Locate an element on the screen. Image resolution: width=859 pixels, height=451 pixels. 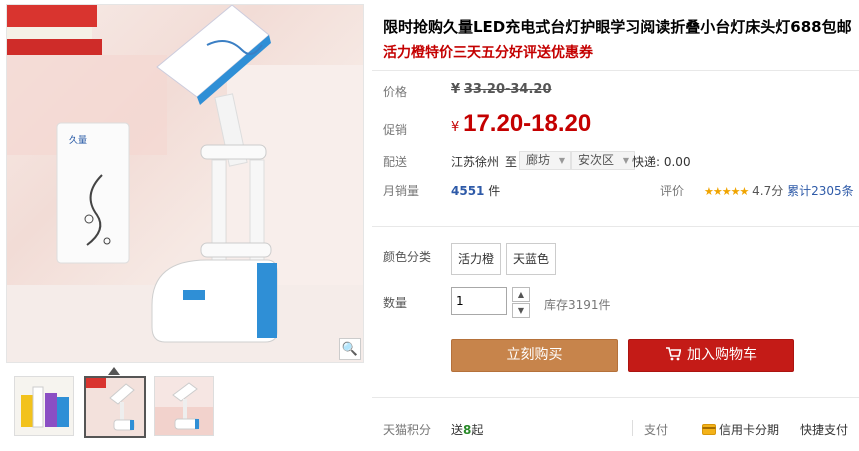
city-select-value: 廊坊 is located at coordinates (538, 160).